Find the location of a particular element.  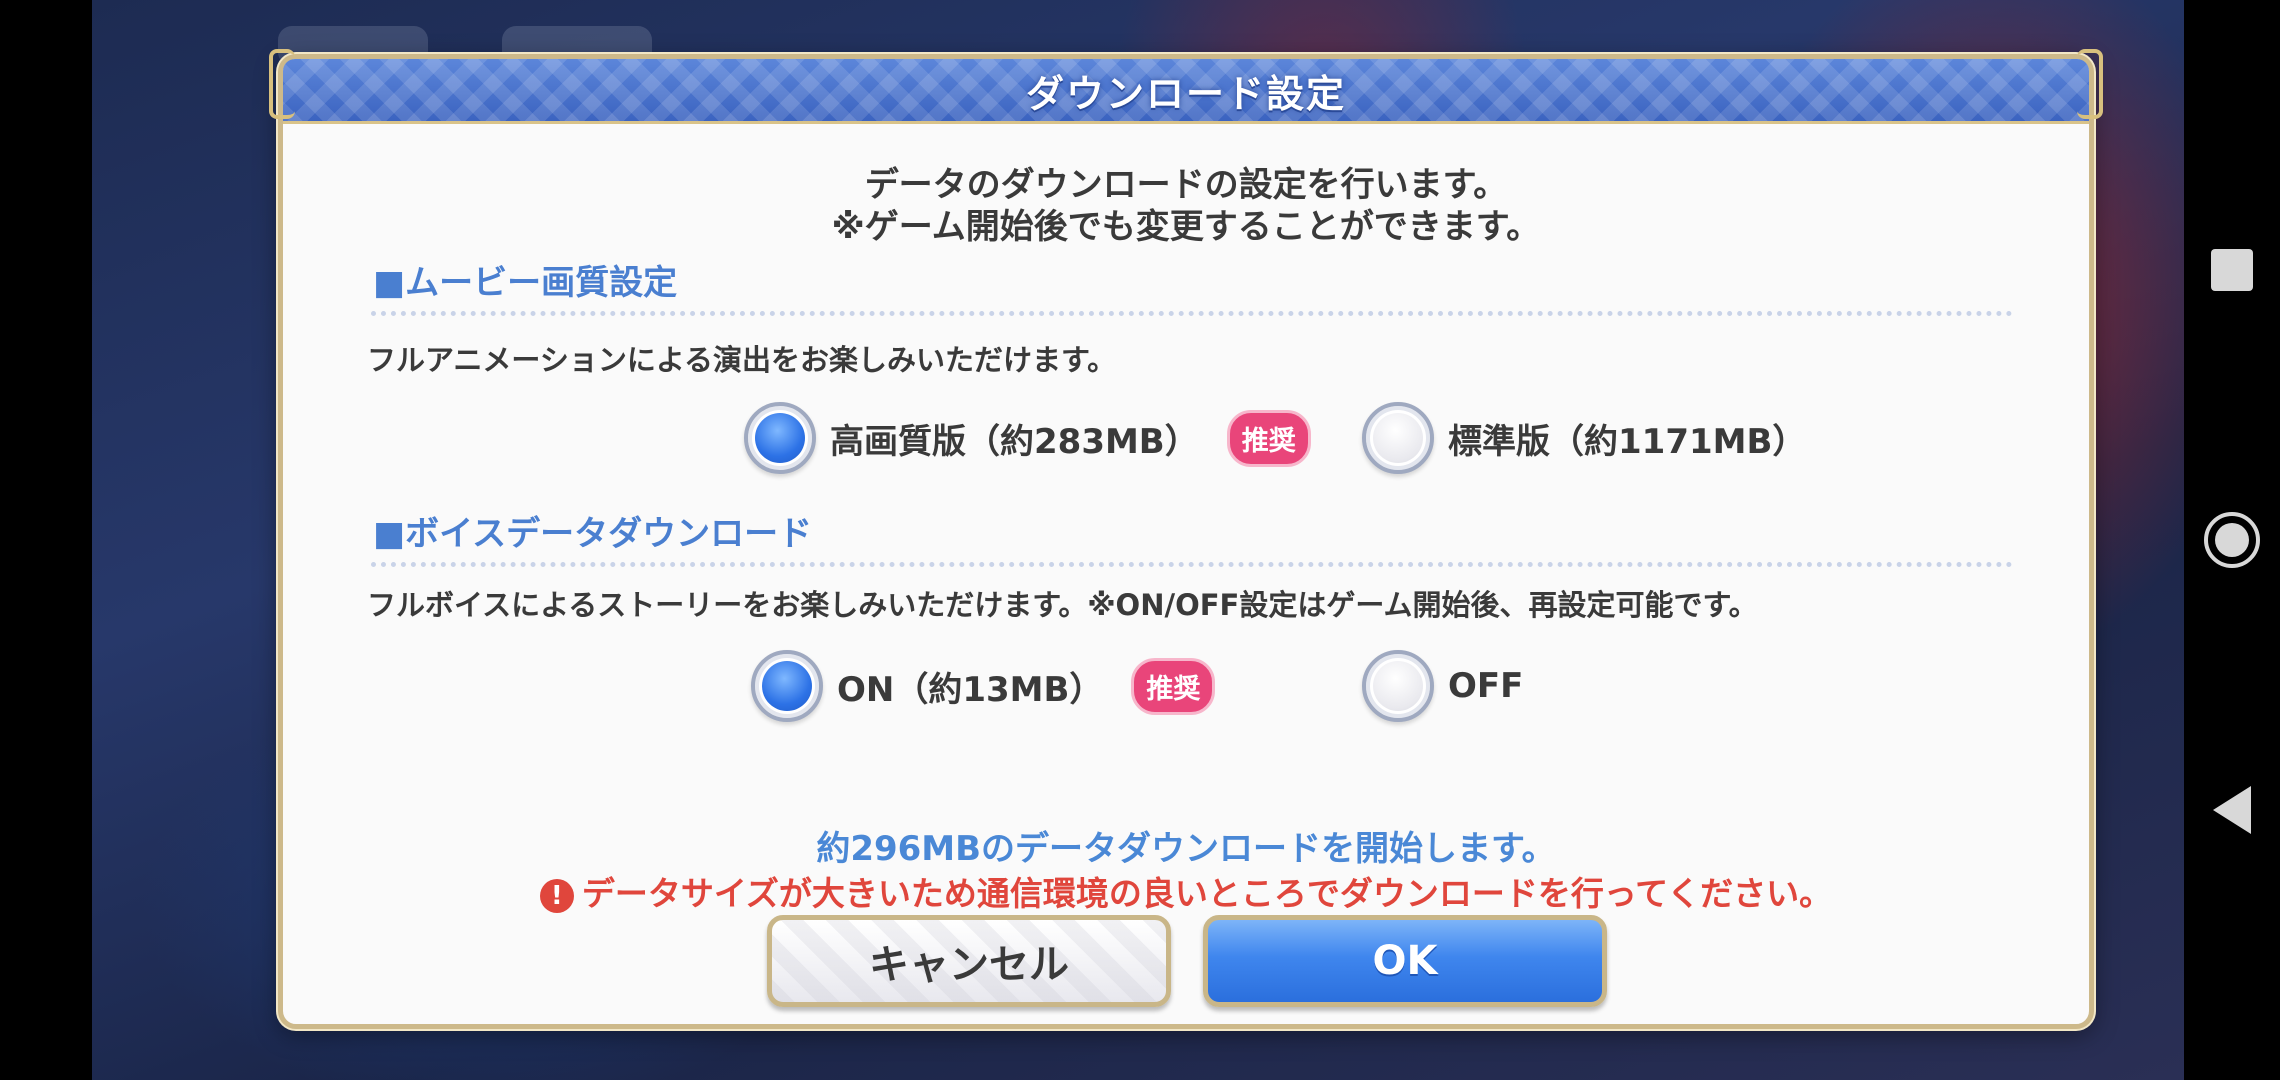

title-corner-ornament-left is located at coordinates (282, 84).